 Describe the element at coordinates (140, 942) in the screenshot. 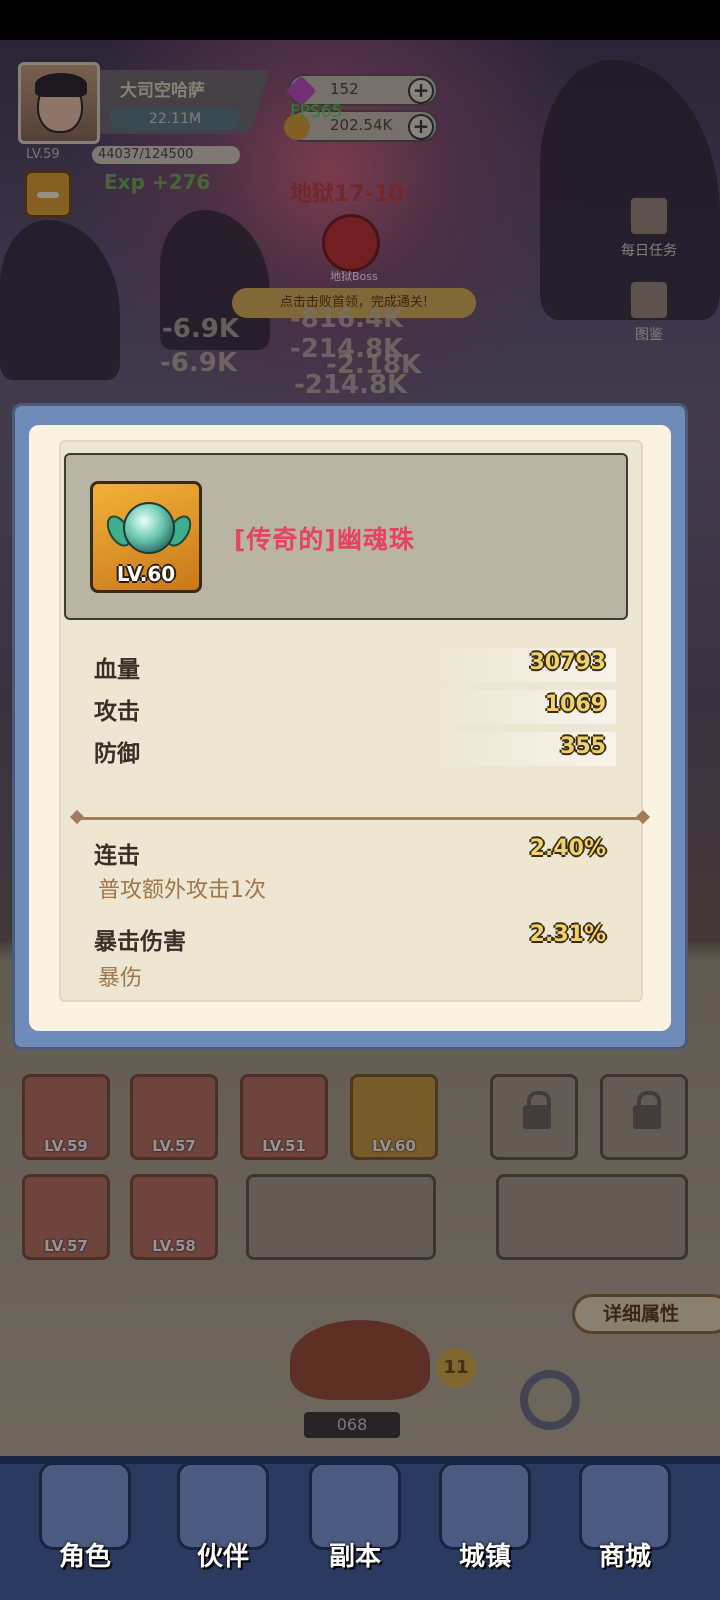

I see `stat-label: 暴击伤害` at that location.